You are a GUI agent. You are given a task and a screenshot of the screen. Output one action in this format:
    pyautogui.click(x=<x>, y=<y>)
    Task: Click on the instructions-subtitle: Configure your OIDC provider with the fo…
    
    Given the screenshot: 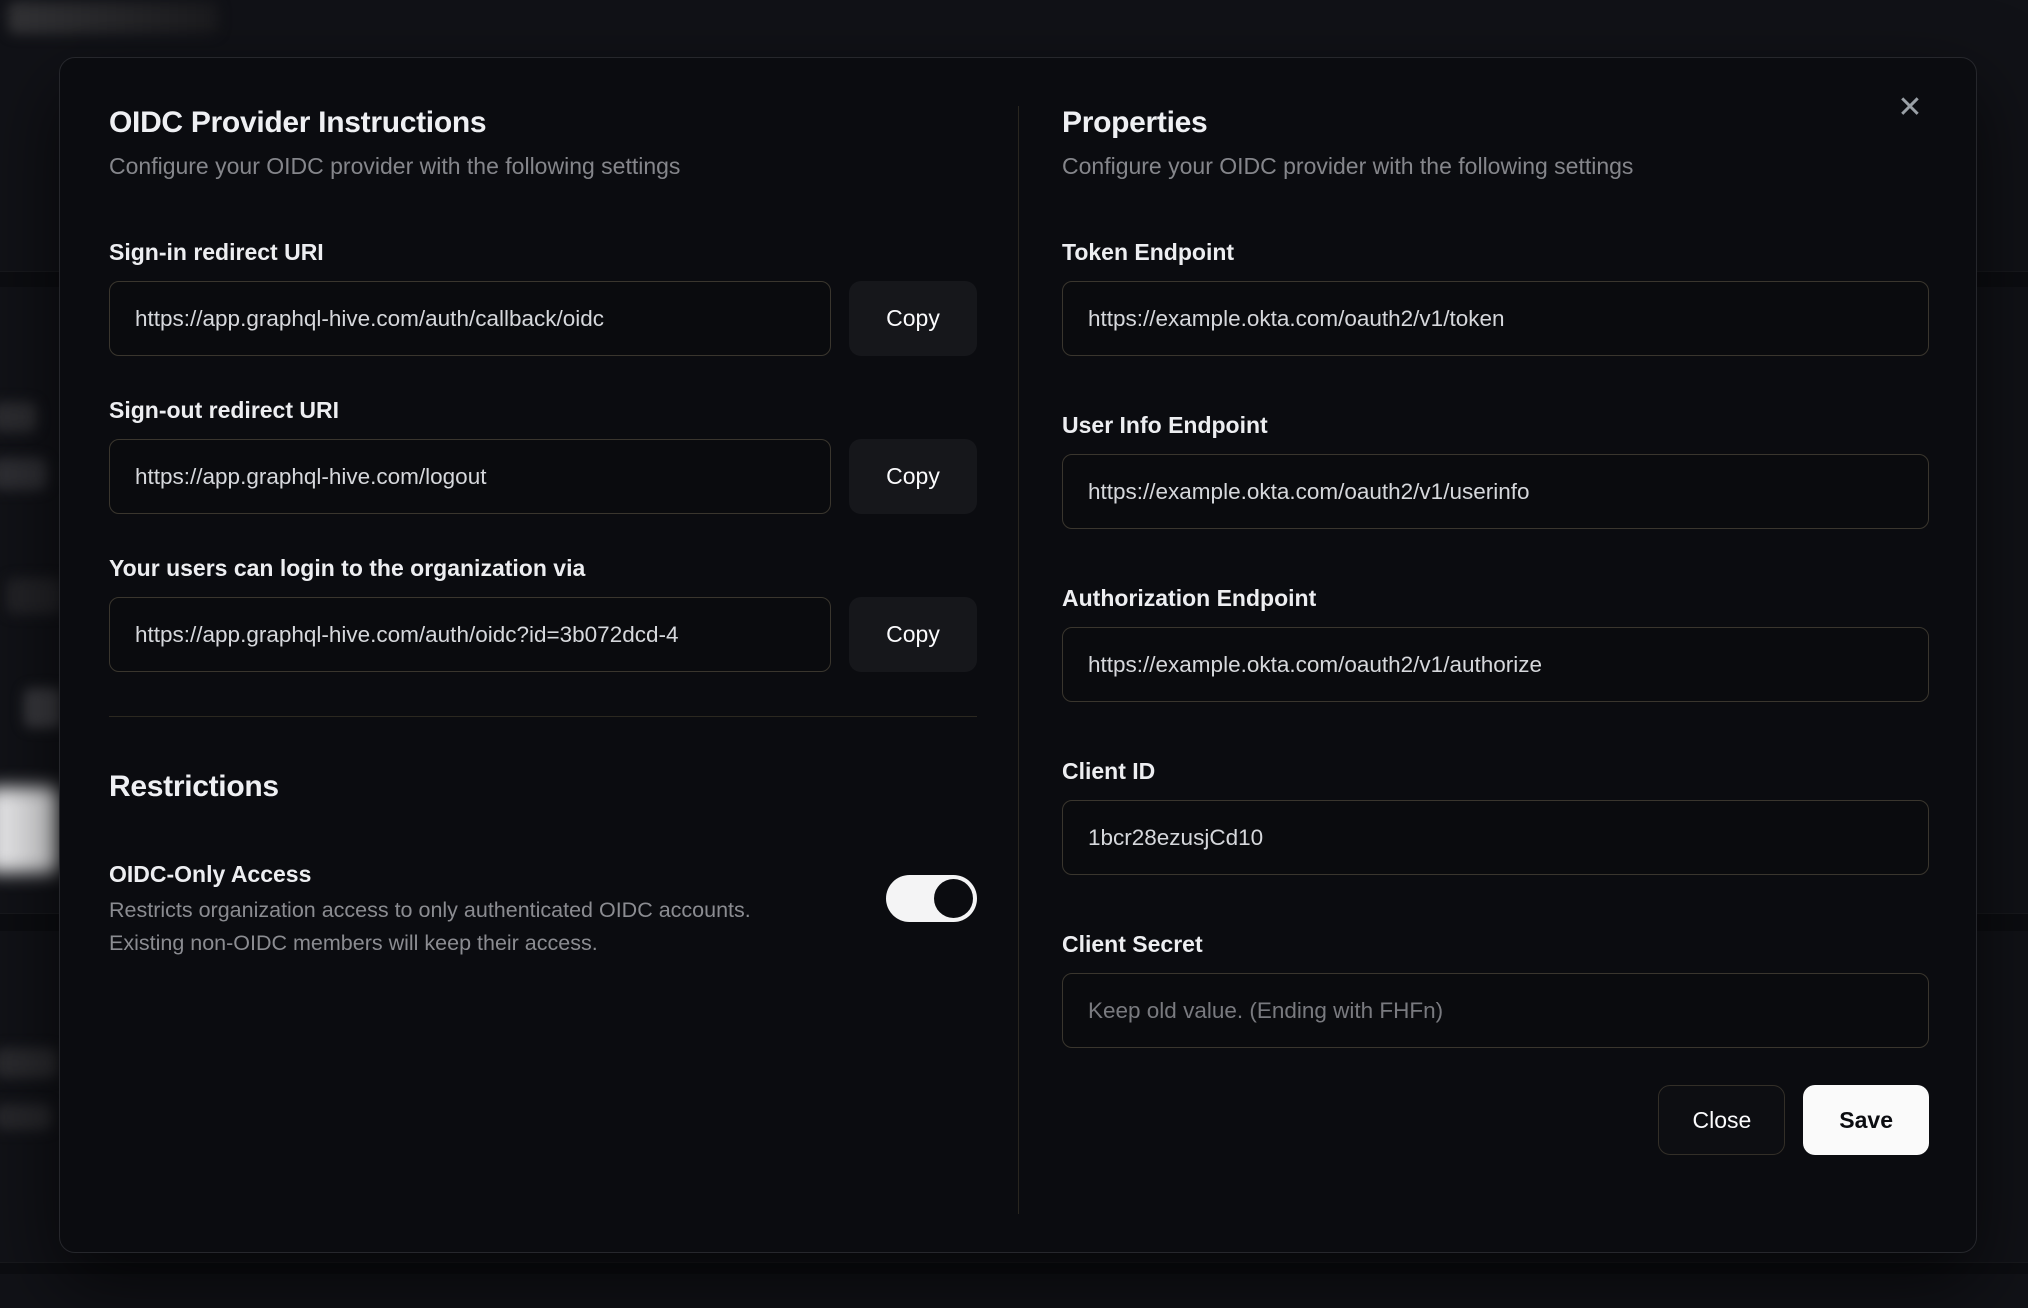 What is the action you would take?
    pyautogui.click(x=395, y=166)
    